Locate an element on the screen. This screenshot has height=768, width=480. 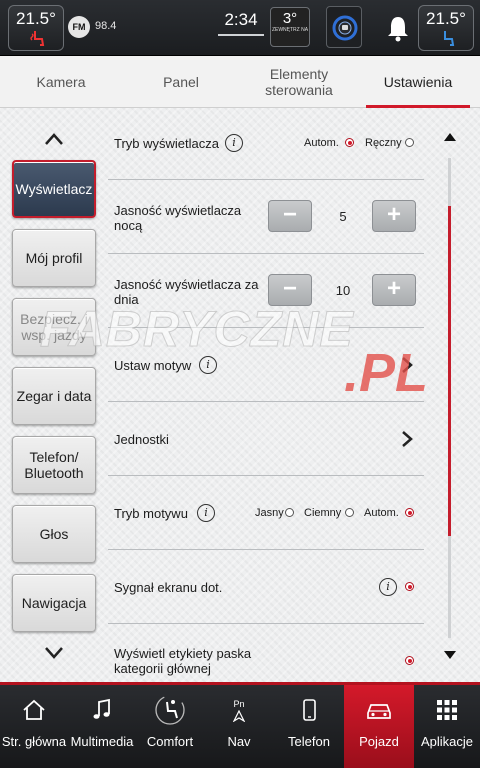
theme-mode-dark-label: Ciemny is located at coordinates (323, 513).